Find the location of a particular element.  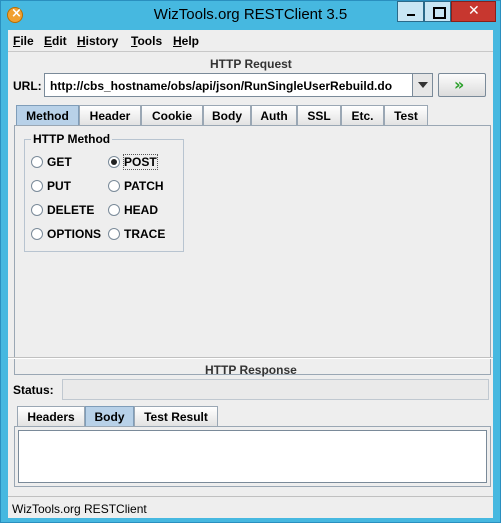

menu-history-label: istory is located at coordinates (102, 41).